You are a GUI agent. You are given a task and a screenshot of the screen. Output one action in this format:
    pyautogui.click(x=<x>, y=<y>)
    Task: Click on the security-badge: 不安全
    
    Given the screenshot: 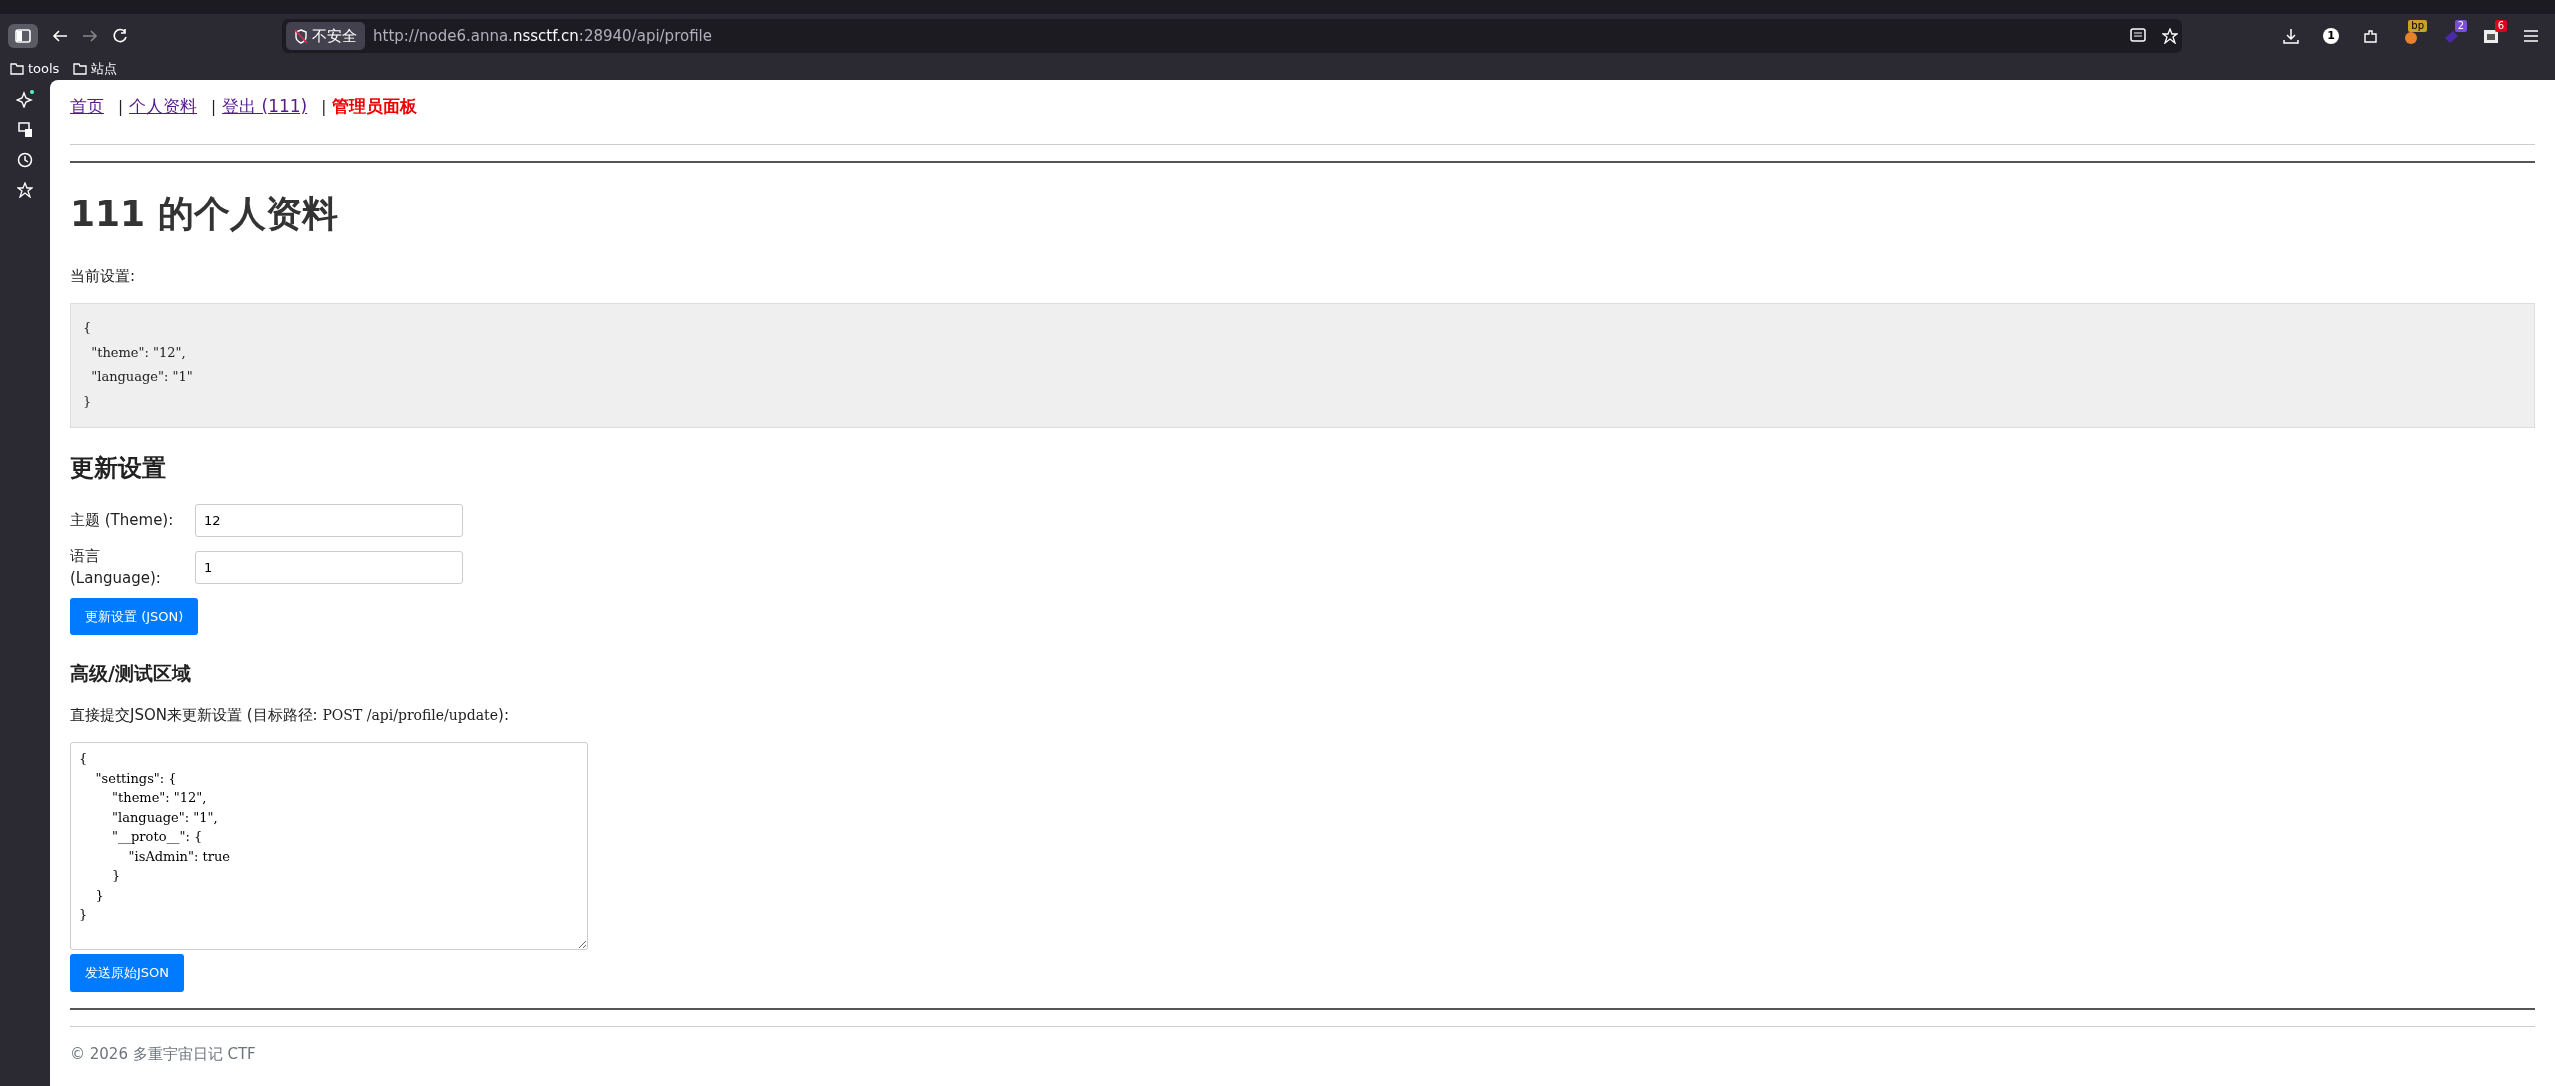 What is the action you would take?
    pyautogui.click(x=325, y=36)
    